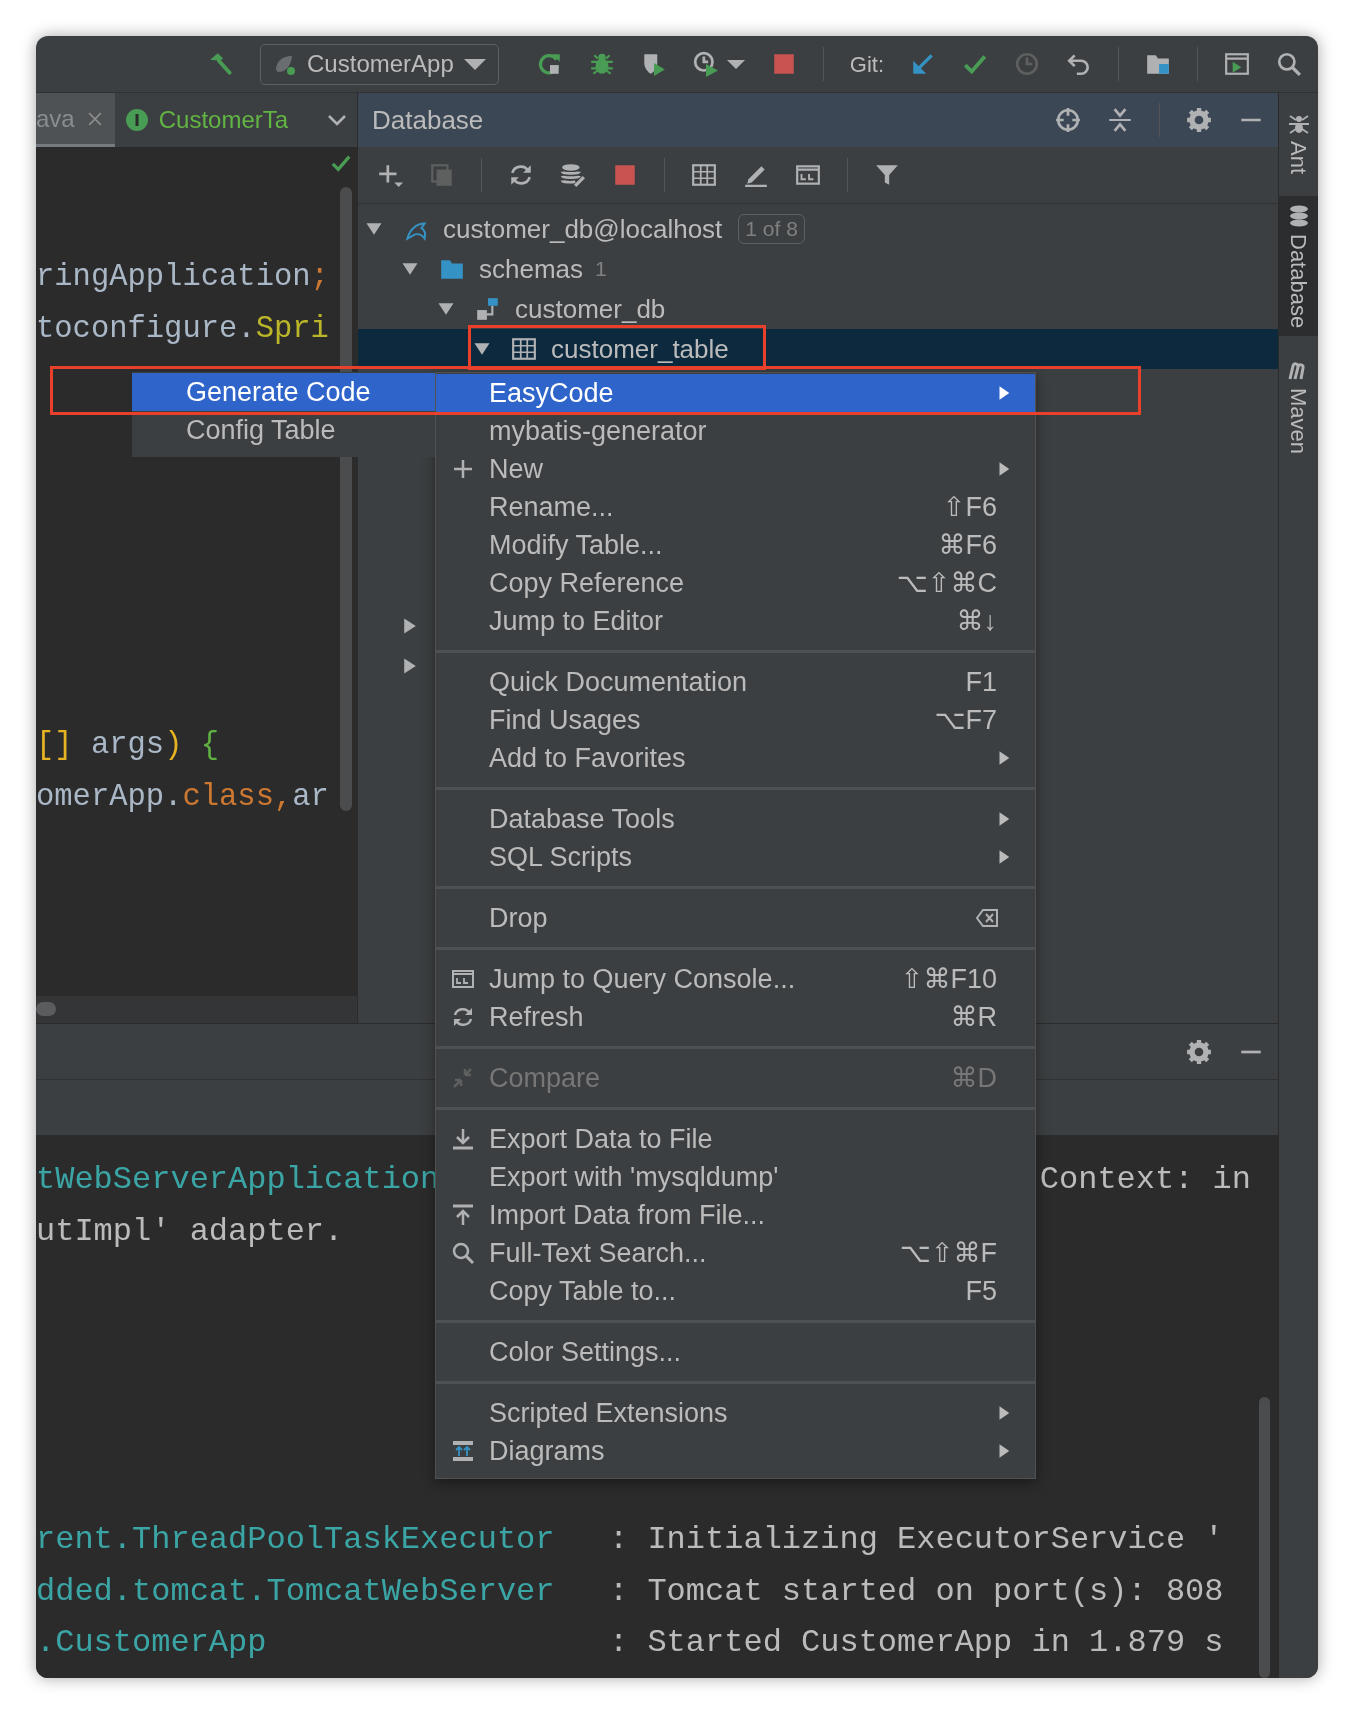 The width and height of the screenshot is (1354, 1716). What do you see at coordinates (128, 745) in the screenshot?
I see `code-line: [] args) {` at bounding box center [128, 745].